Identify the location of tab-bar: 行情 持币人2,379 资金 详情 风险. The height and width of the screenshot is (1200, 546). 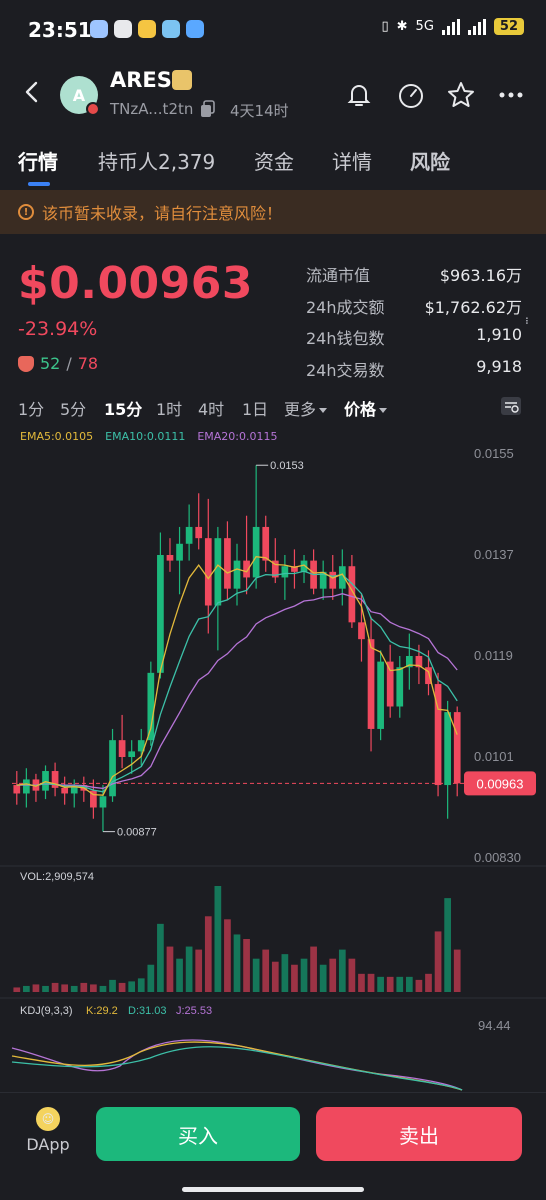
(273, 163).